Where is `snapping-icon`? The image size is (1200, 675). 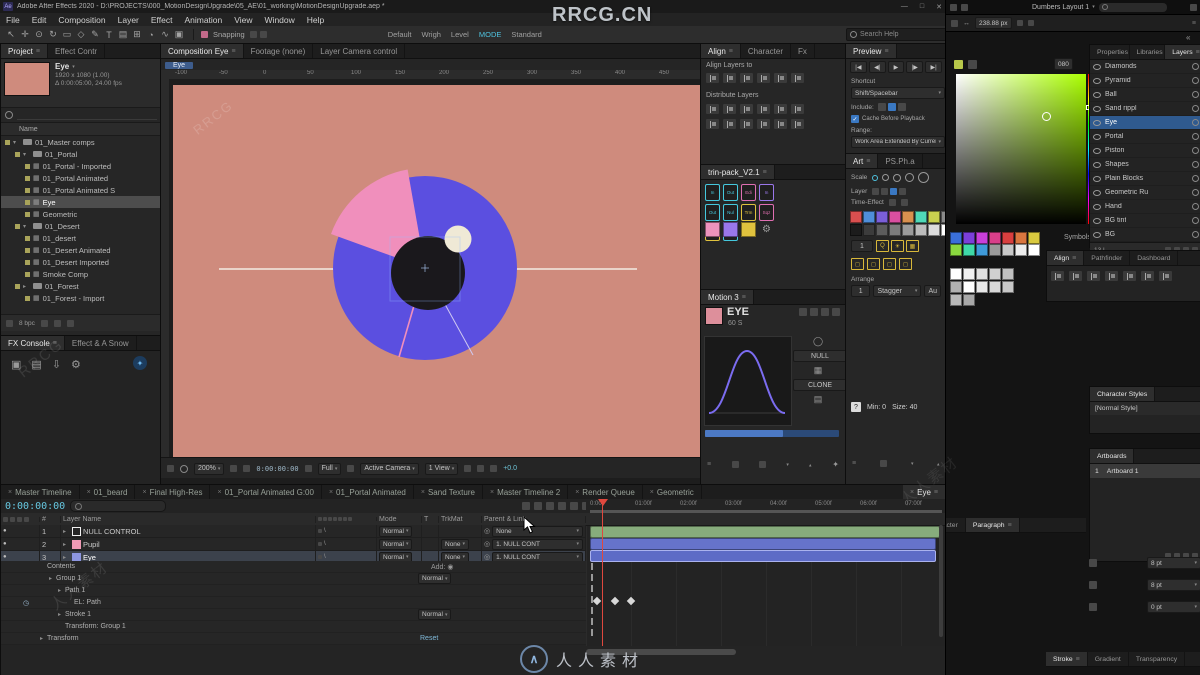 snapping-icon is located at coordinates (204, 34).